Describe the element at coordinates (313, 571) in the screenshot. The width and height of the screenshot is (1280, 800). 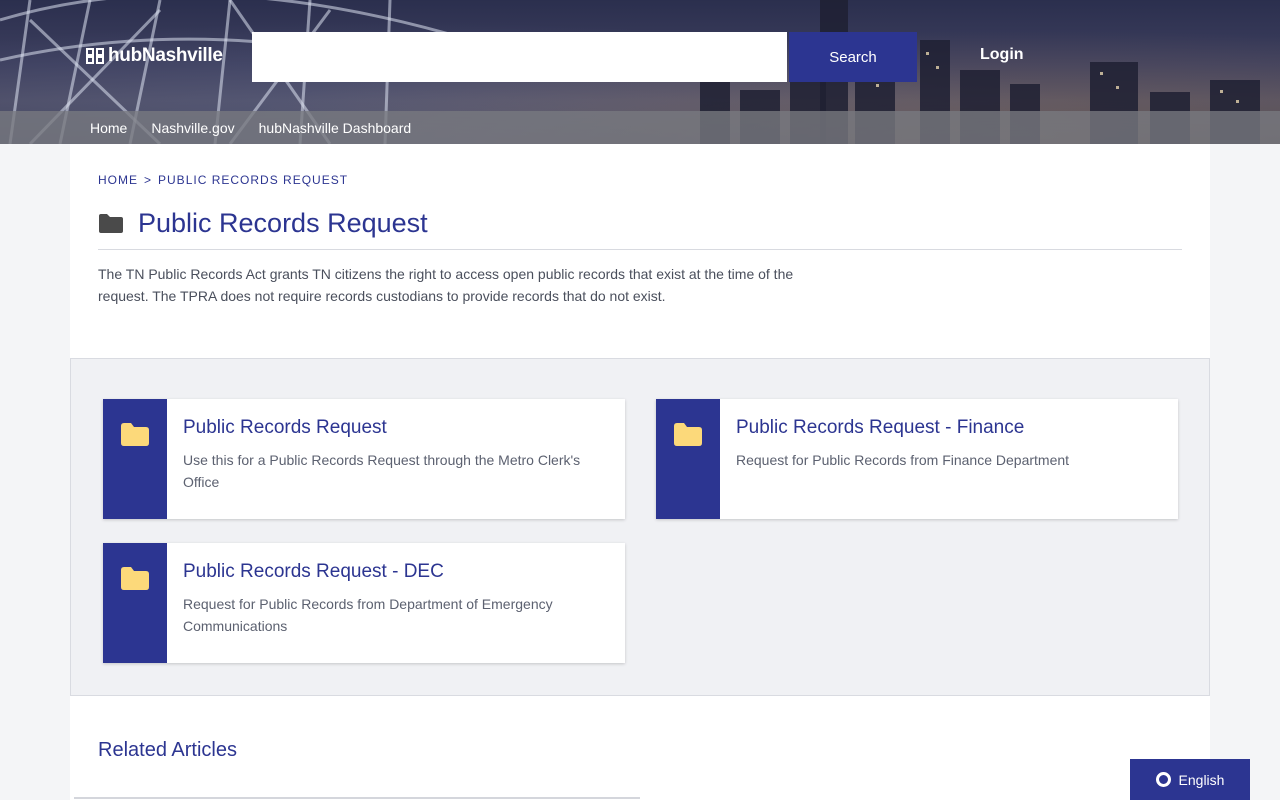
I see `card-title: Public Records Request - DEC` at that location.